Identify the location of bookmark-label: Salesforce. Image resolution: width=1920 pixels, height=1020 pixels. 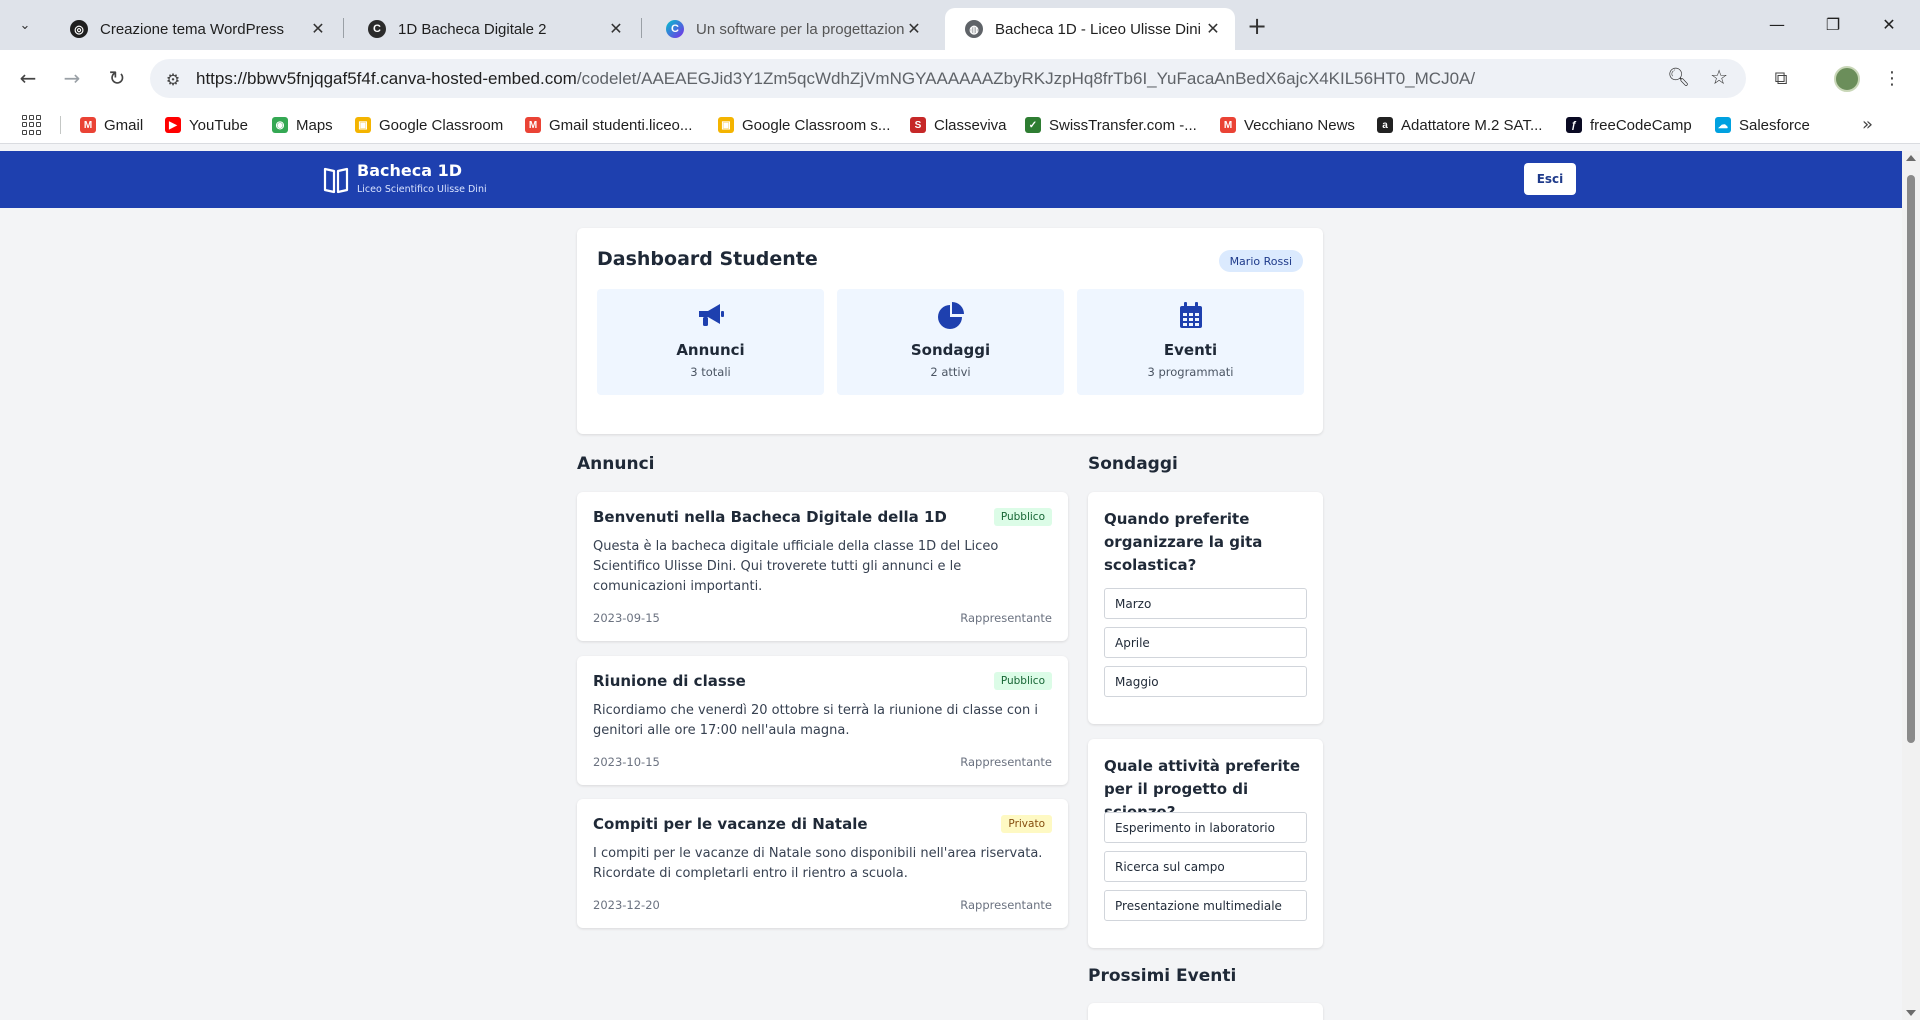
(1774, 125).